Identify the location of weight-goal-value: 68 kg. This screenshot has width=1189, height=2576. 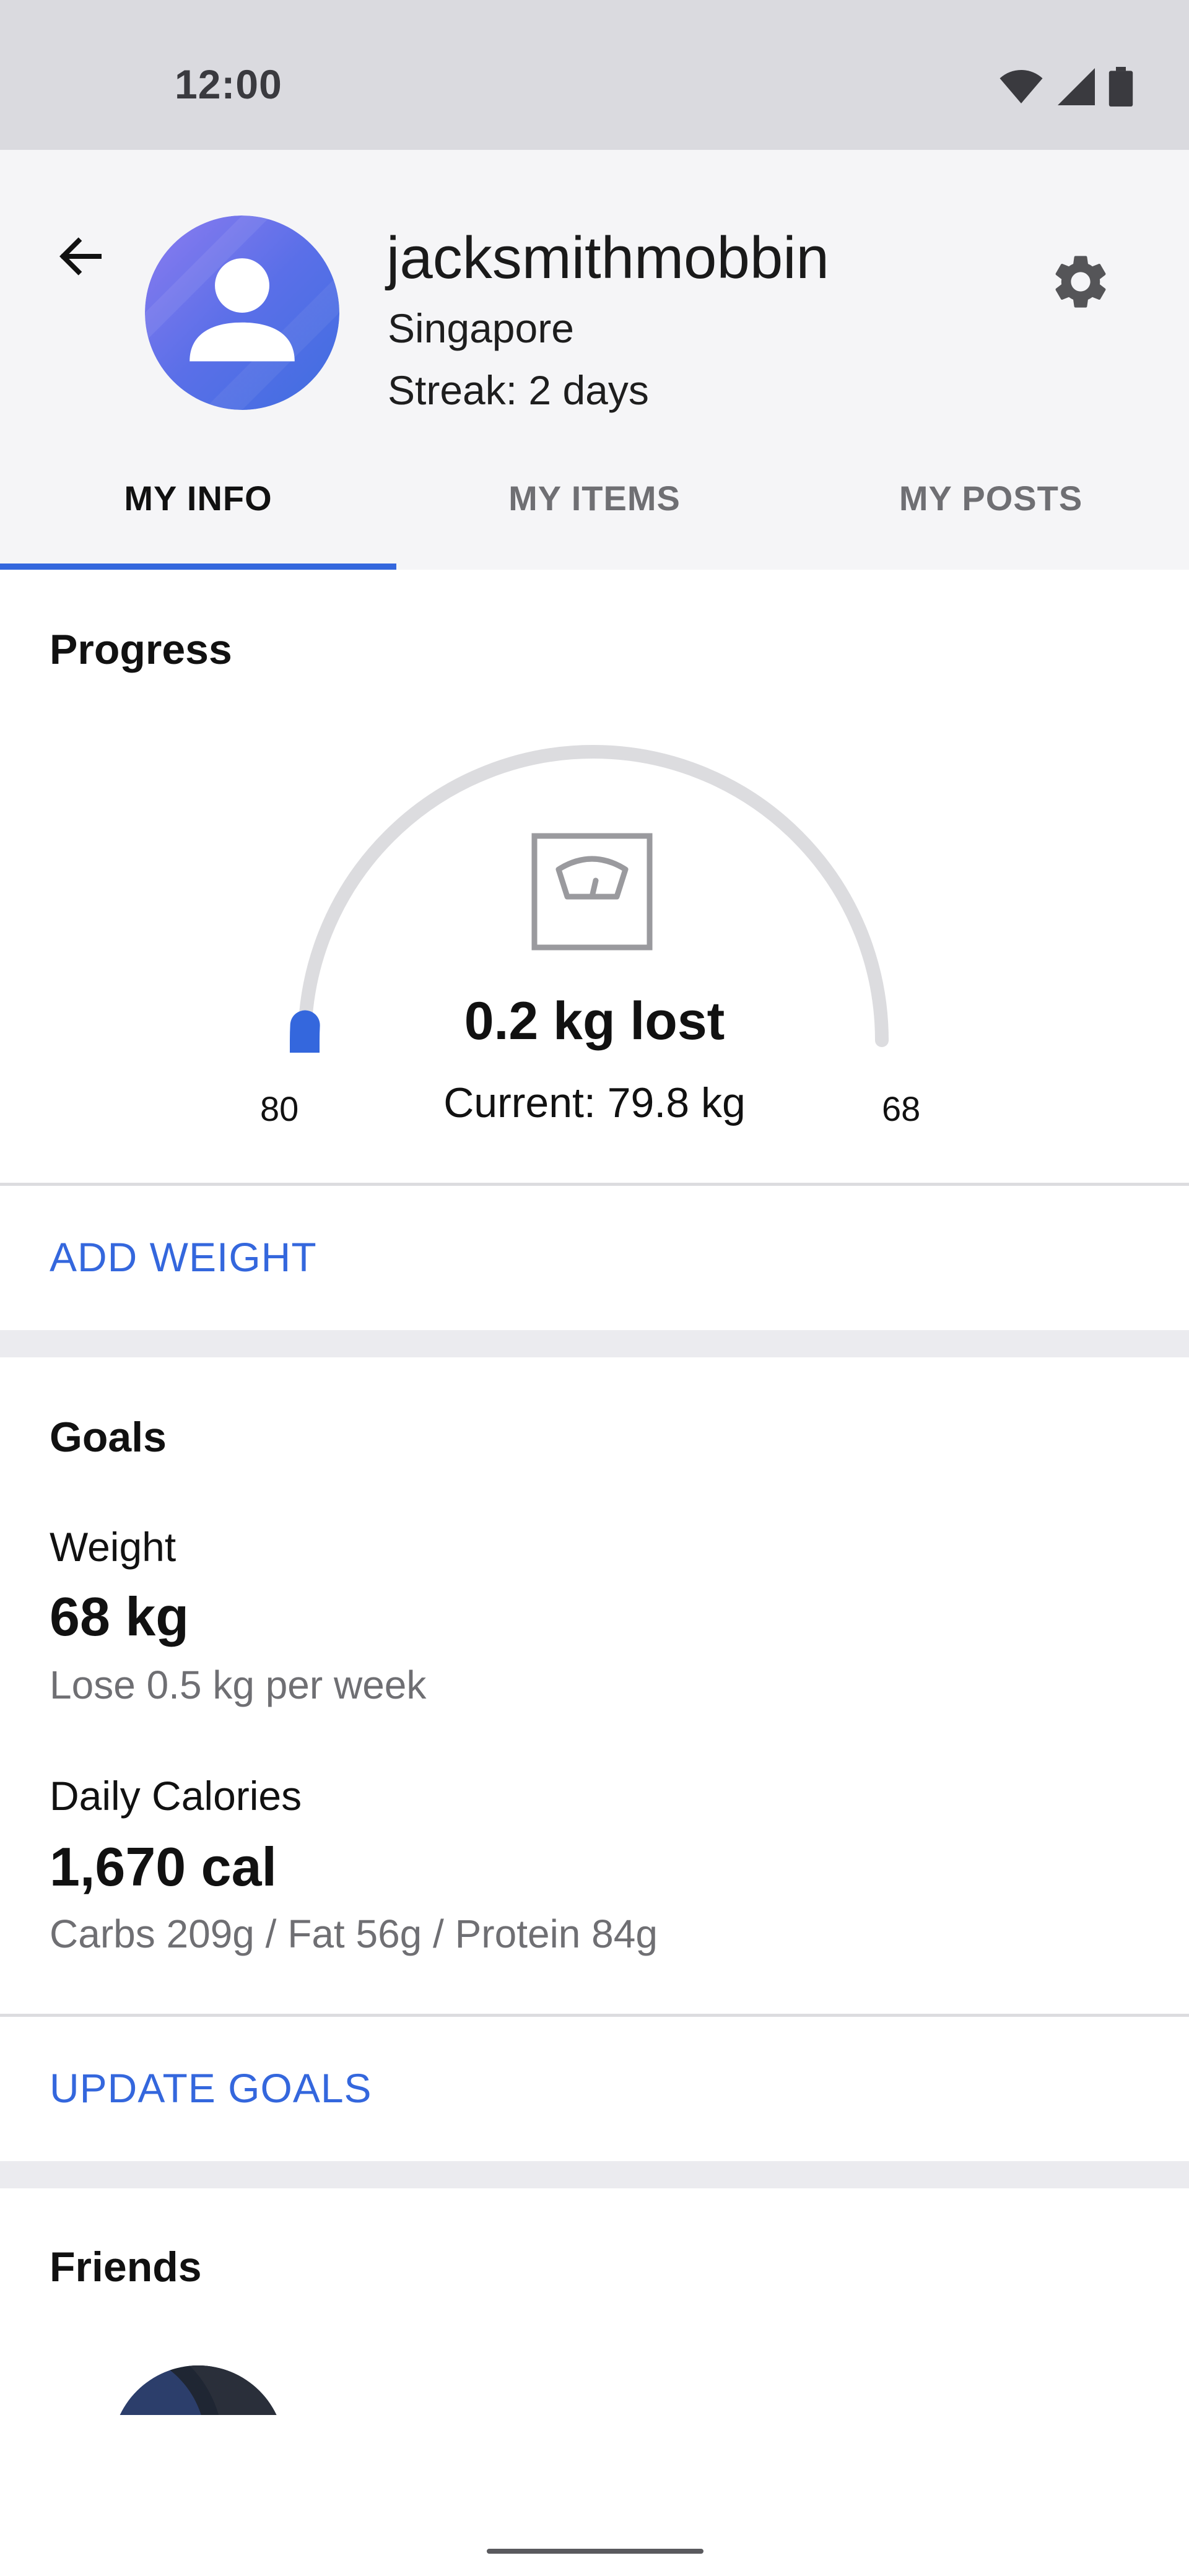
(119, 1616).